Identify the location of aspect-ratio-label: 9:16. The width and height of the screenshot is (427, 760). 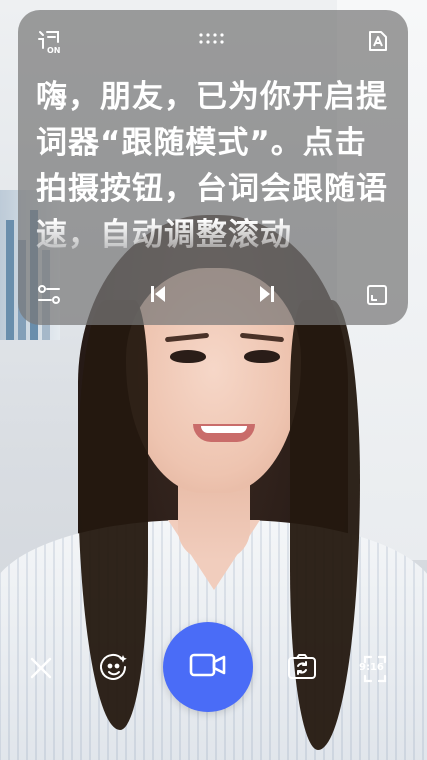
(371, 667).